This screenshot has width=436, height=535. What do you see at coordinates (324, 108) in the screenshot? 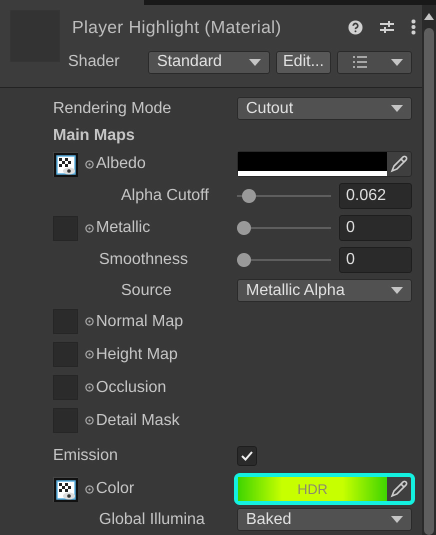
I see `property-dropdown: Cutout` at bounding box center [324, 108].